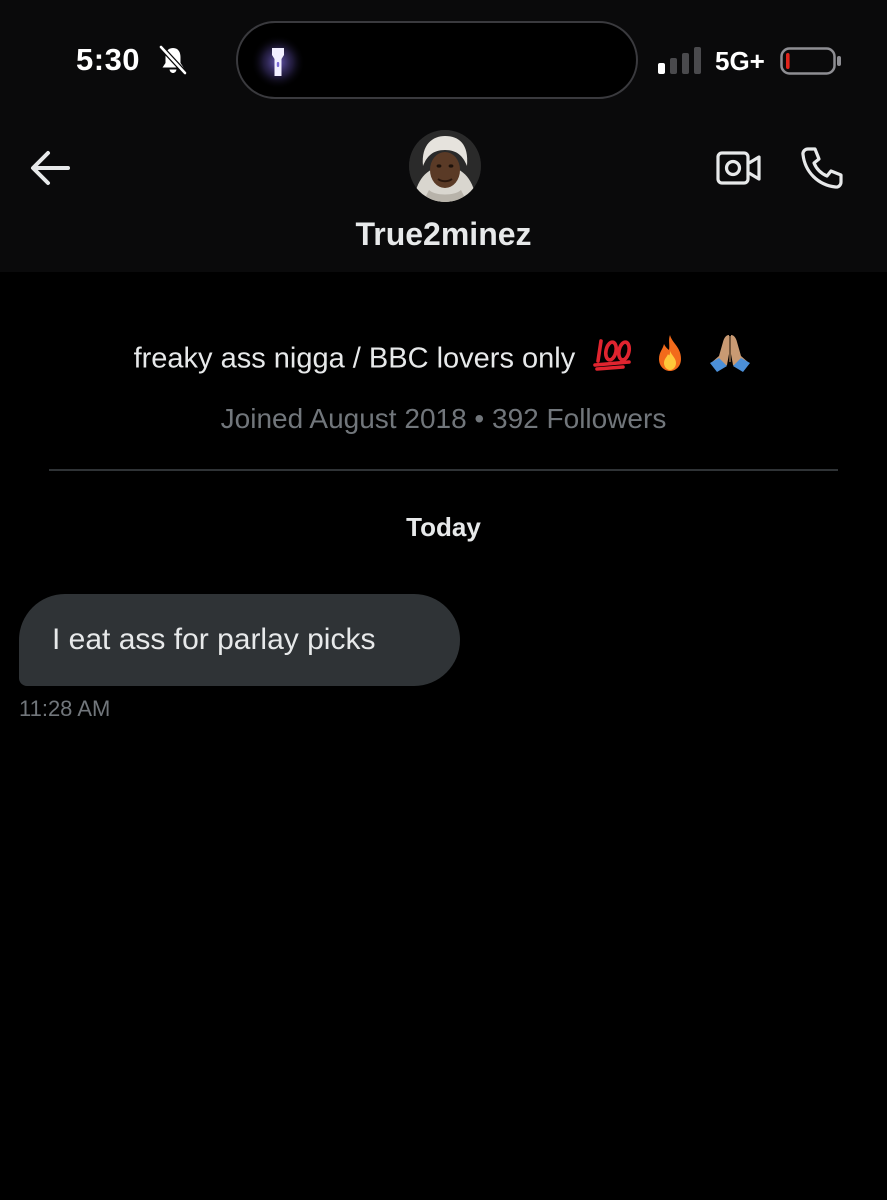 The width and height of the screenshot is (887, 1200). I want to click on battery-icon, so click(810, 61).